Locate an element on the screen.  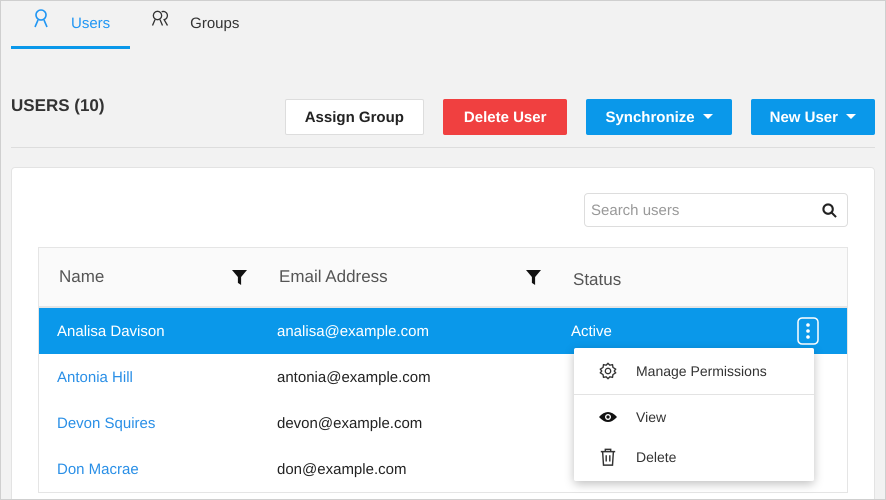
action-button: Delete User is located at coordinates (505, 117).